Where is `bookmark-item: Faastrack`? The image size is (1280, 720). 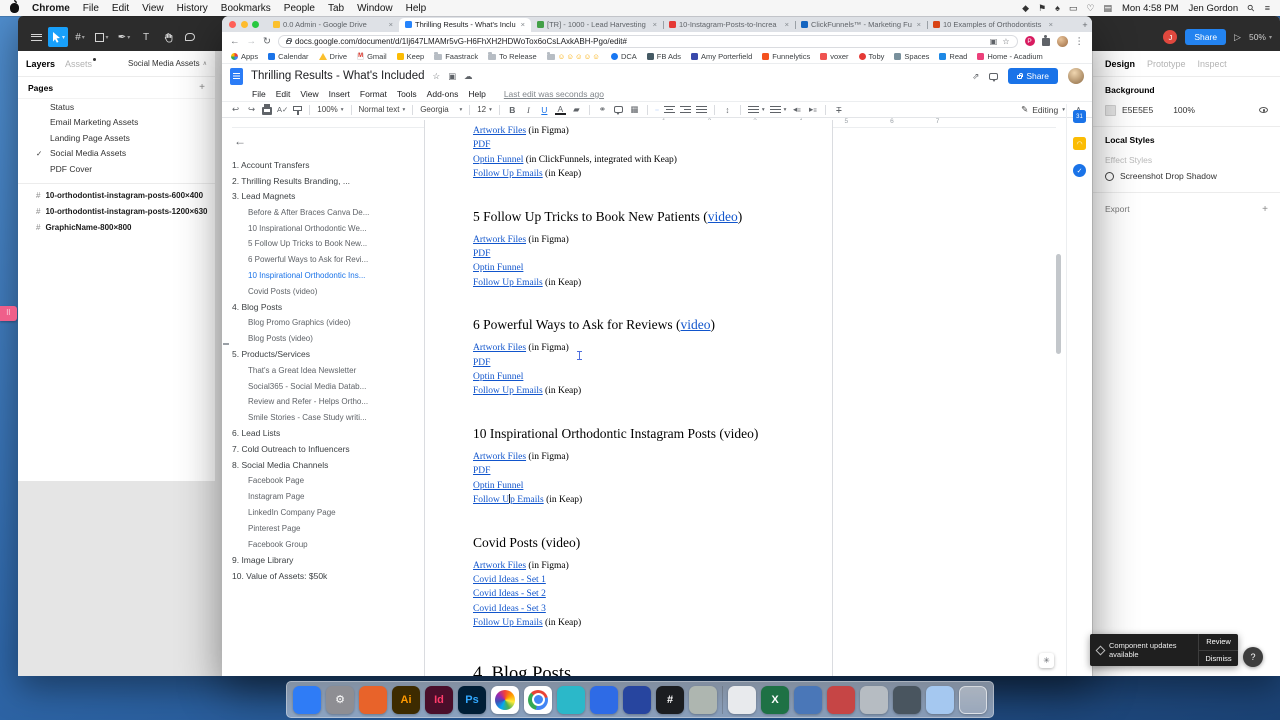
bookmark-item: Faastrack is located at coordinates (456, 56).